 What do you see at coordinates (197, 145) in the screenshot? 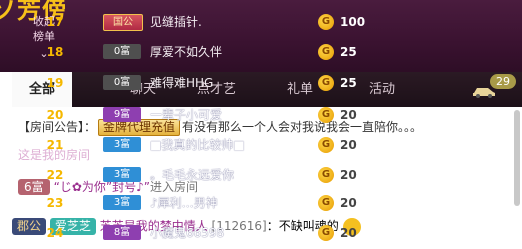
I see `rank-username: ■我真的比较帅■` at bounding box center [197, 145].